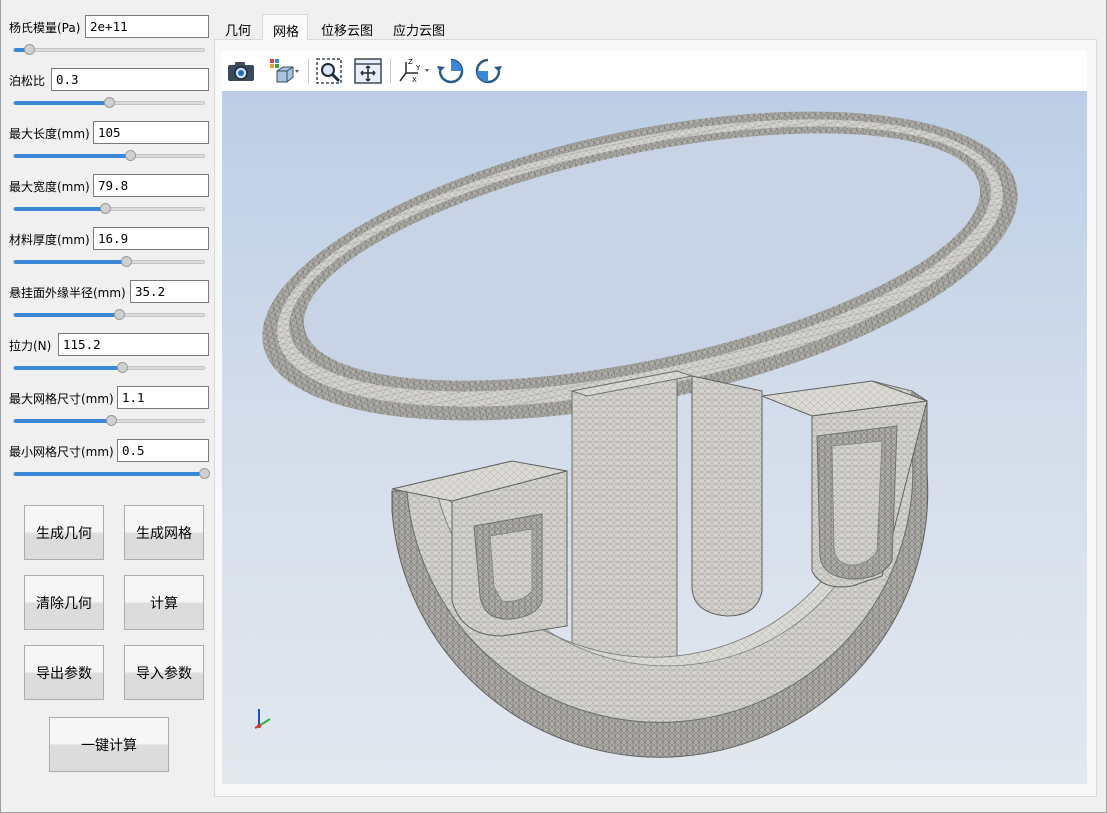 The width and height of the screenshot is (1107, 813). Describe the element at coordinates (106, 40) in the screenshot. I see `param-youngs-modulus: 杨氏模量(Pa) 2e+11` at that location.